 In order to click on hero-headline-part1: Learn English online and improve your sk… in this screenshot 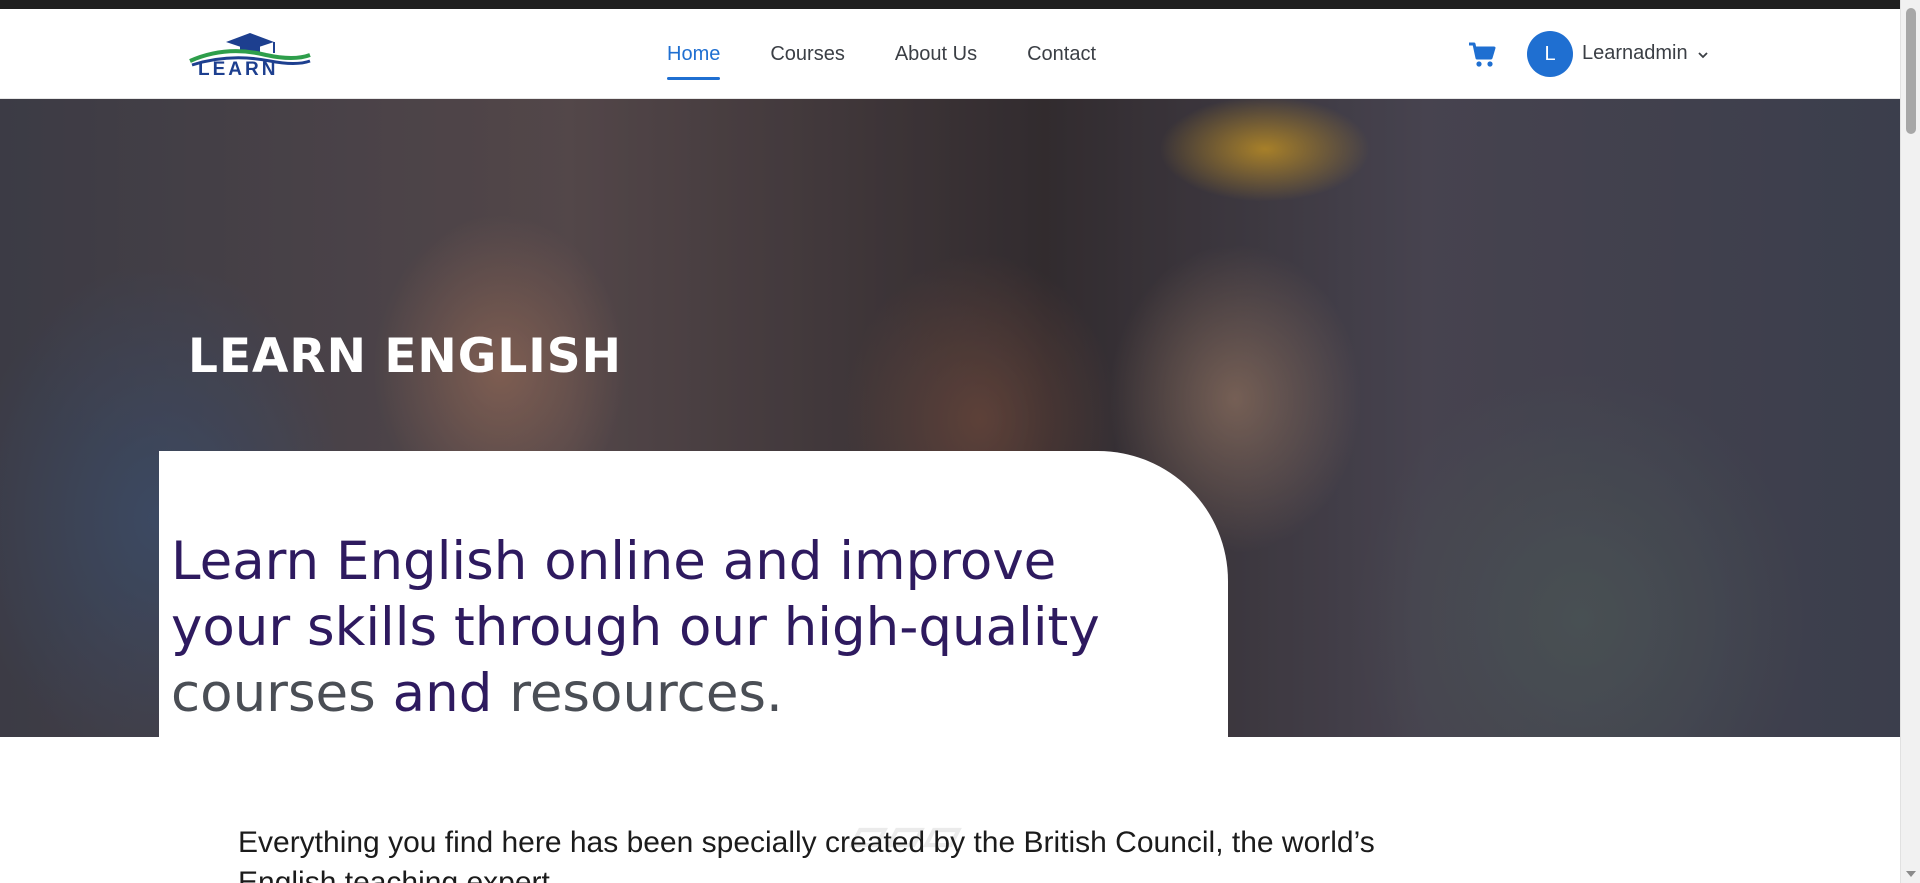, I will do `click(635, 594)`.